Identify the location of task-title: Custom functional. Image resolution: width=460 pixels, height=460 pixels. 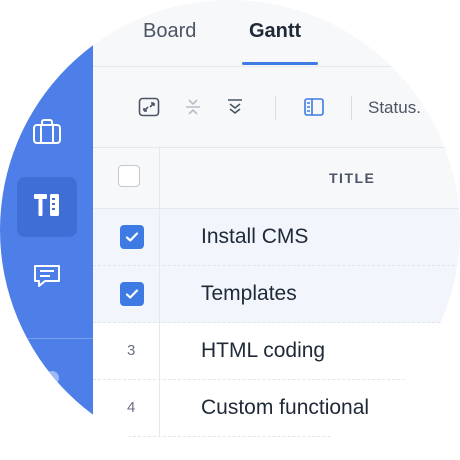
(285, 408).